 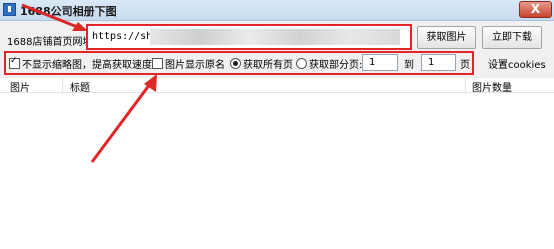 What do you see at coordinates (121, 123) in the screenshot?
I see `arrow-to-options-line` at bounding box center [121, 123].